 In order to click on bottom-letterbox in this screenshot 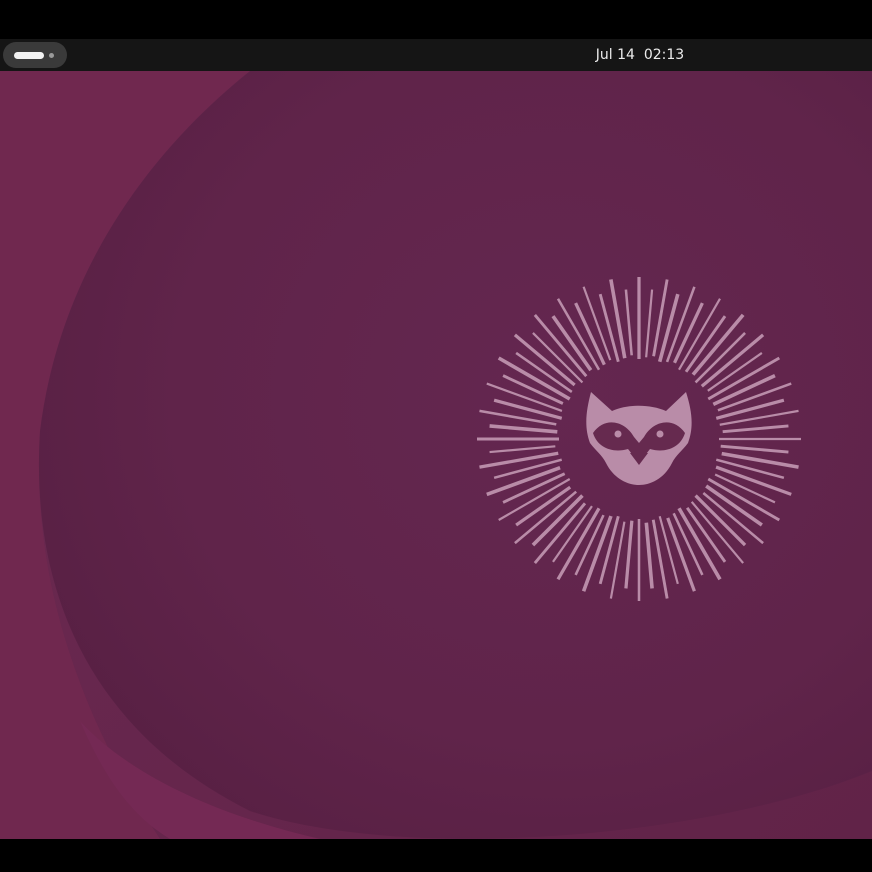, I will do `click(436, 855)`.